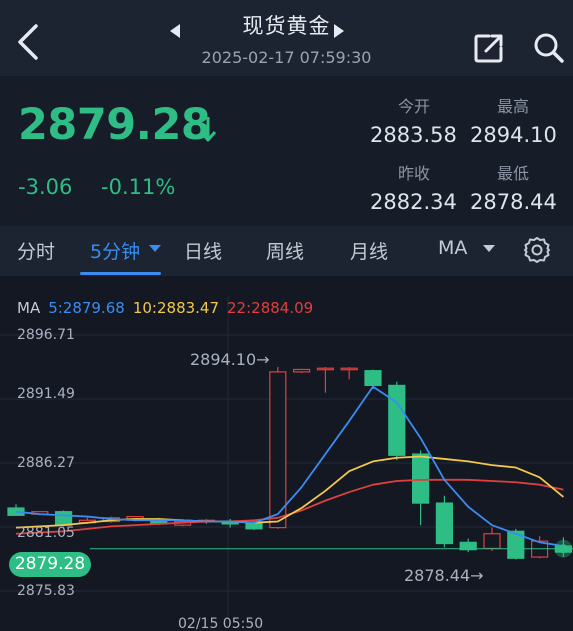 The width and height of the screenshot is (573, 631). What do you see at coordinates (289, 506) in the screenshot?
I see `ma22-line` at bounding box center [289, 506].